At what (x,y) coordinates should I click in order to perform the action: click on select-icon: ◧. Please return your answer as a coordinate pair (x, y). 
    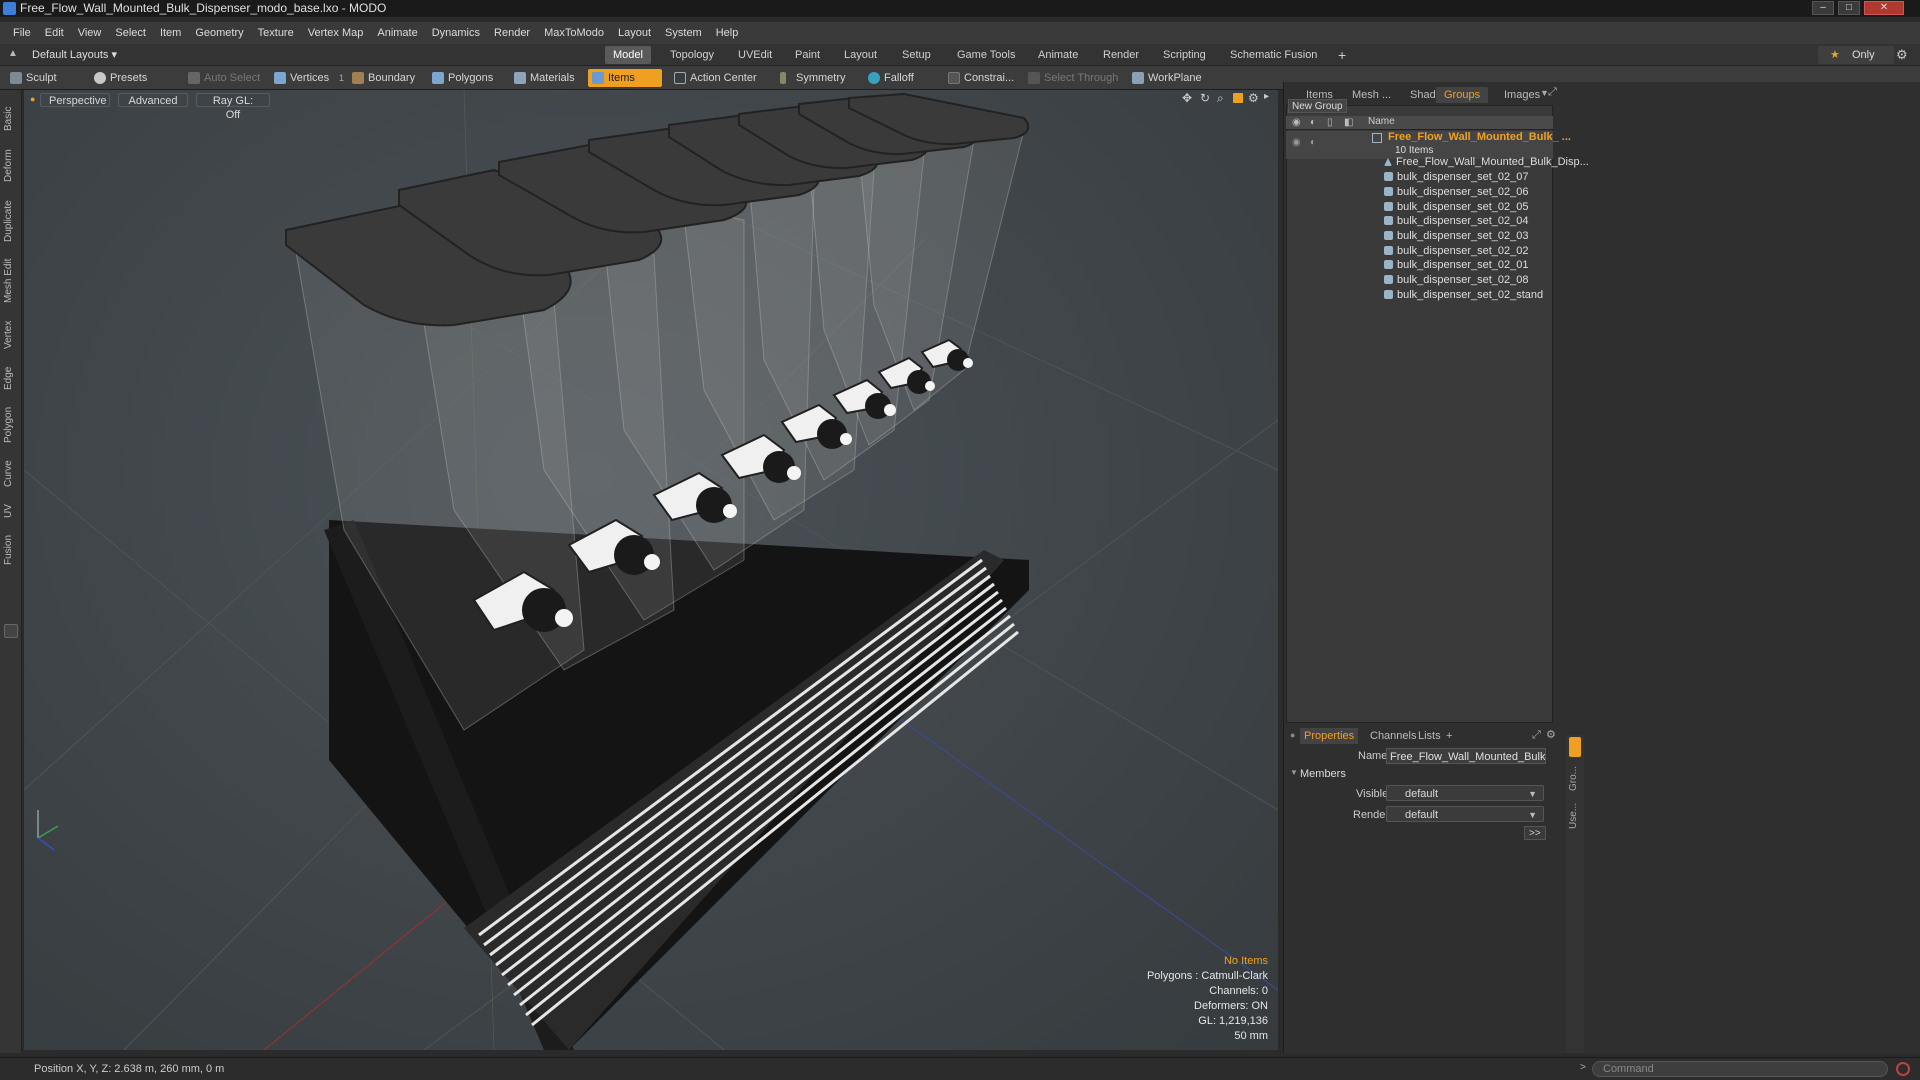
    Looking at the image, I should click on (1348, 122).